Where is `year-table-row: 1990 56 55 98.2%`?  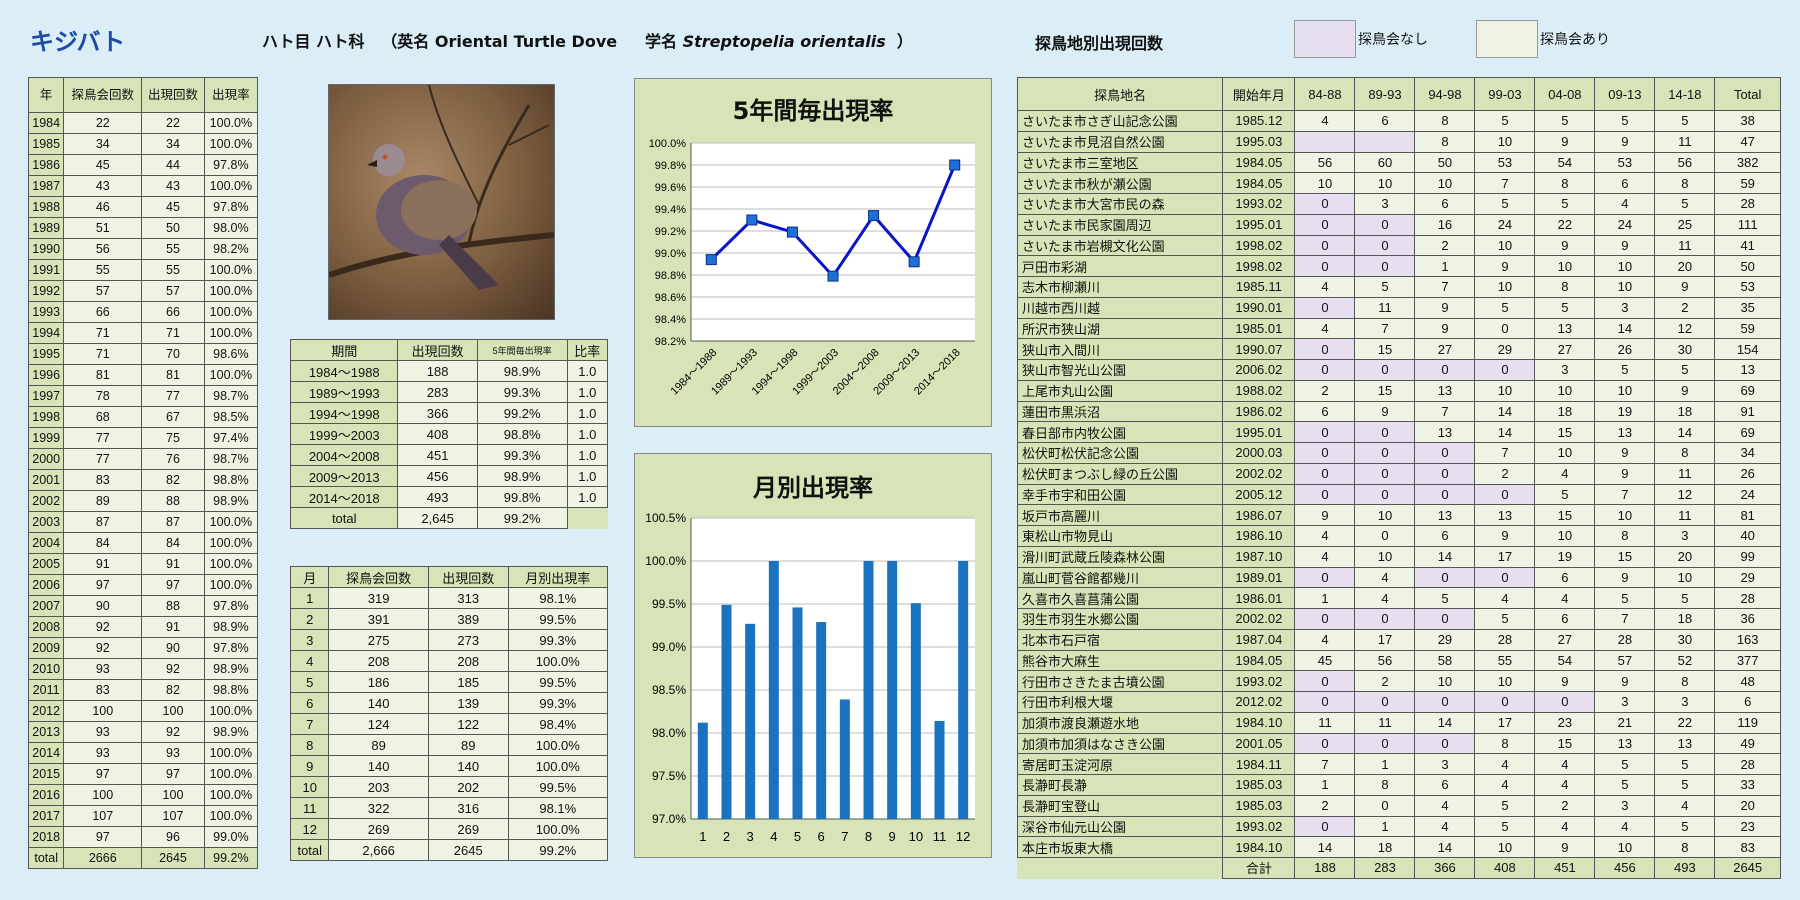
year-table-row: 1990 56 55 98.2% is located at coordinates (143, 249).